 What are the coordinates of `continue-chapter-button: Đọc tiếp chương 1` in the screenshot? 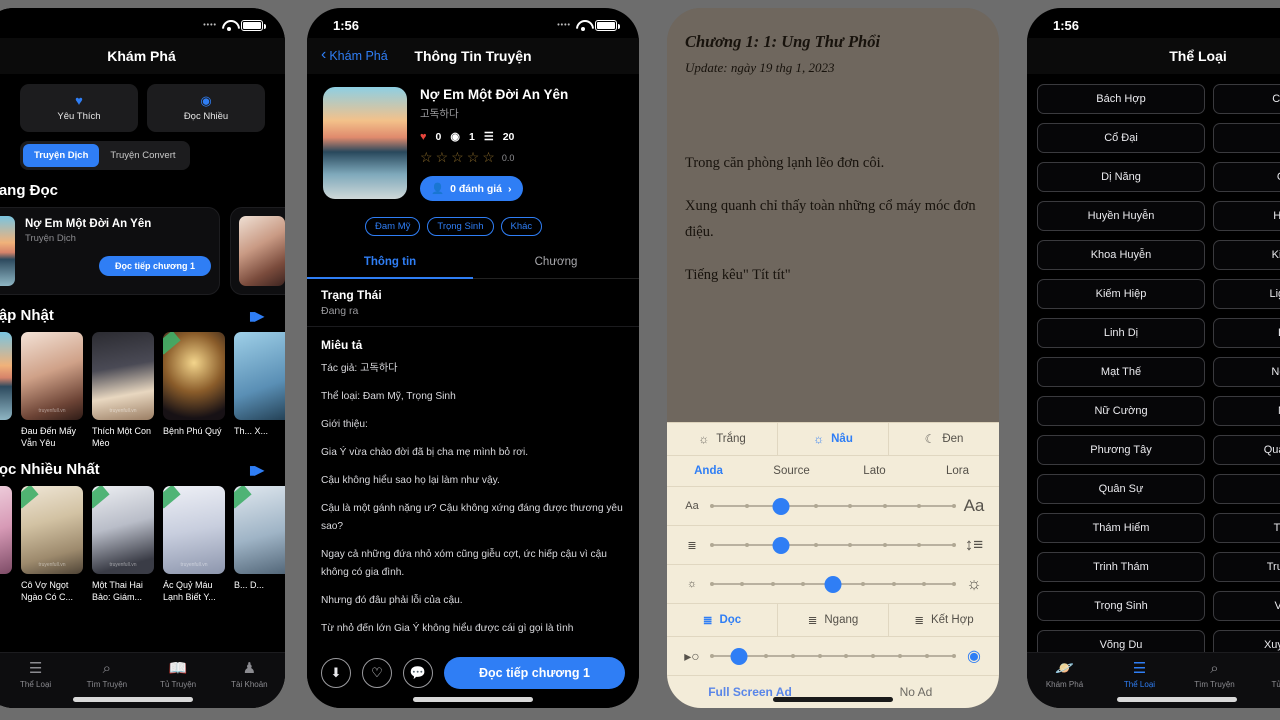 It's located at (155, 266).